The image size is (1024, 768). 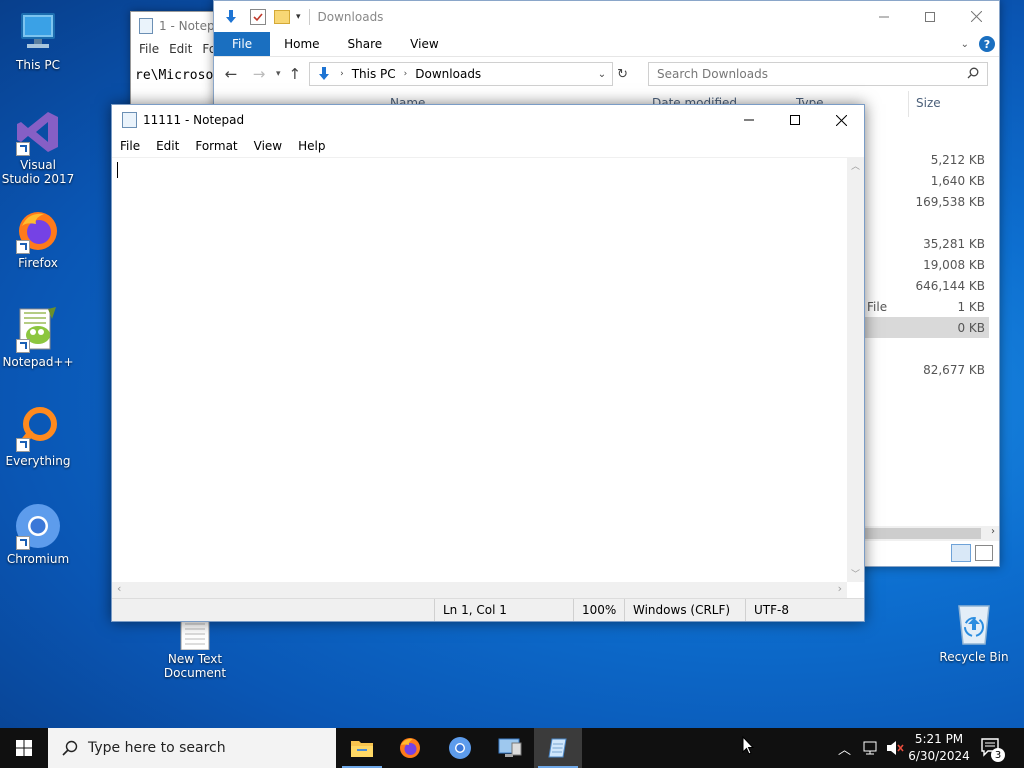 I want to click on up-arrow-icon: ↑, so click(x=295, y=74).